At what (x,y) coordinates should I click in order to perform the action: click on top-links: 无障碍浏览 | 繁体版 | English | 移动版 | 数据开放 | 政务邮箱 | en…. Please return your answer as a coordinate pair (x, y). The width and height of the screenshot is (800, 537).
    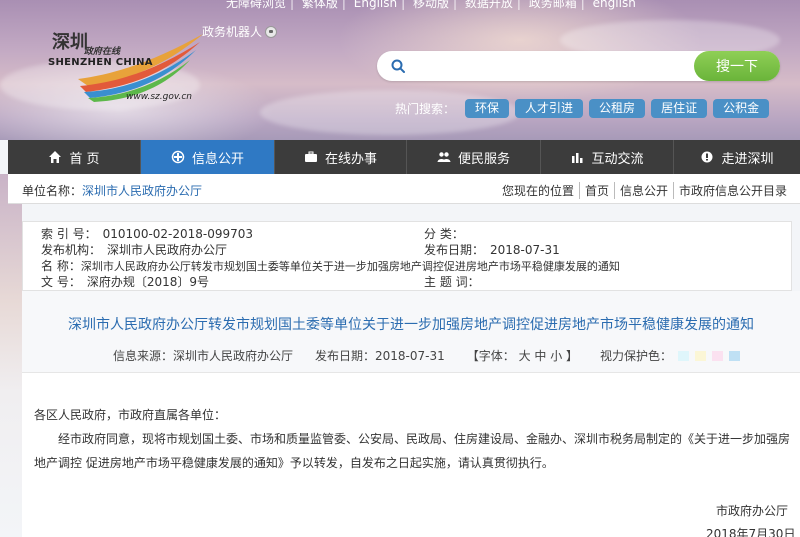
    Looking at the image, I should click on (433, 5).